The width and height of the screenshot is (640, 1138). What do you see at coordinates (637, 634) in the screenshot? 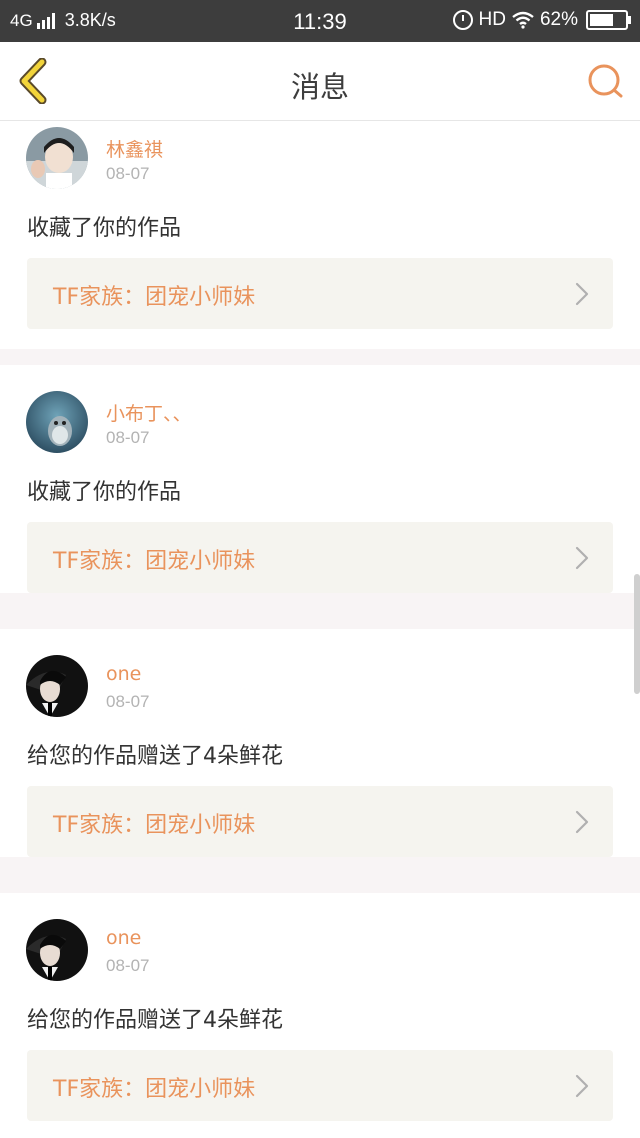
I see `scrollbar` at bounding box center [637, 634].